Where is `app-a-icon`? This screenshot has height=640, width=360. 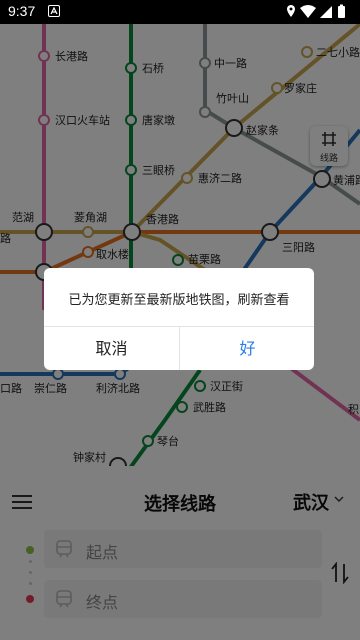
app-a-icon is located at coordinates (54, 11).